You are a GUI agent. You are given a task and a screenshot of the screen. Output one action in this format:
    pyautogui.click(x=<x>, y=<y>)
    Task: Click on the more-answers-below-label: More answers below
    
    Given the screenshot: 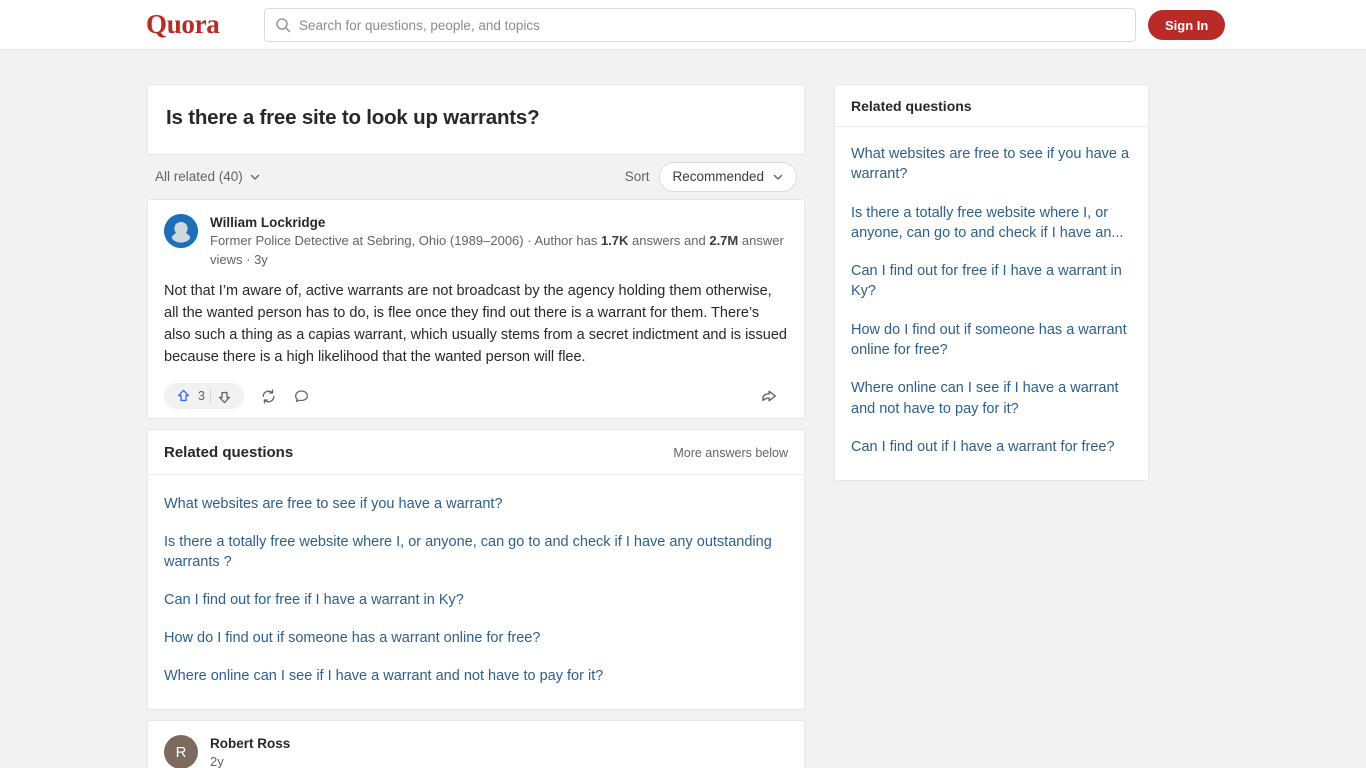 What is the action you would take?
    pyautogui.click(x=730, y=452)
    